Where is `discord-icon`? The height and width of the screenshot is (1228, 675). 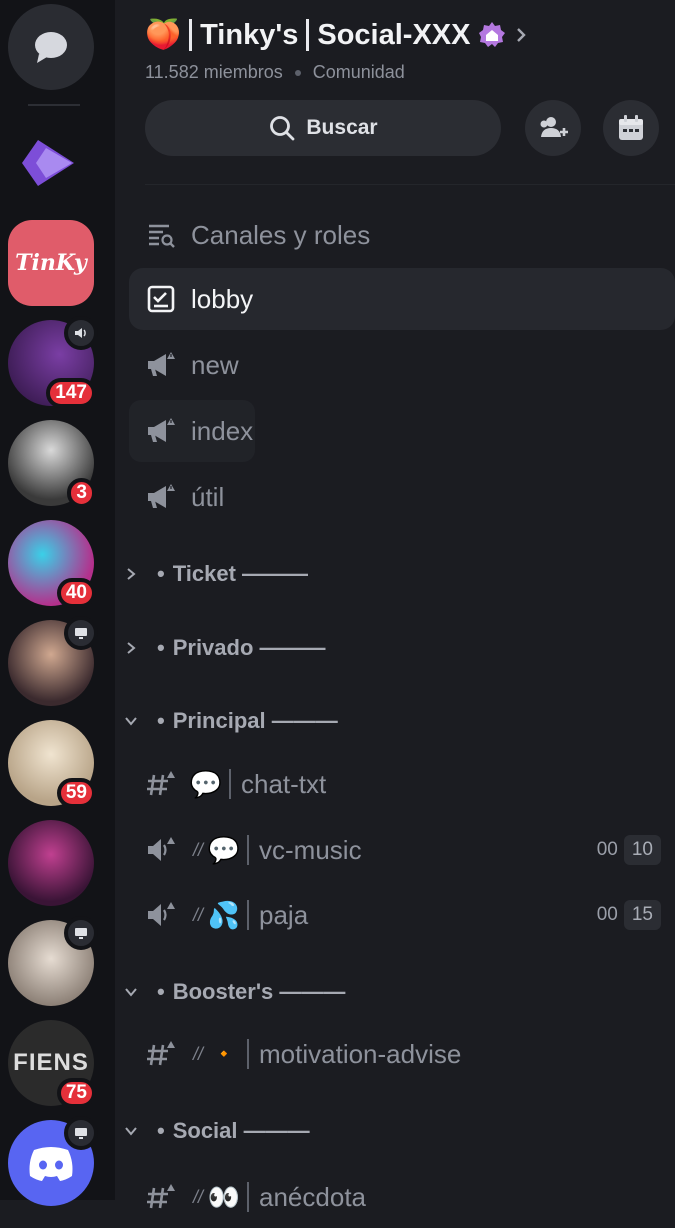
discord-icon is located at coordinates (51, 1164).